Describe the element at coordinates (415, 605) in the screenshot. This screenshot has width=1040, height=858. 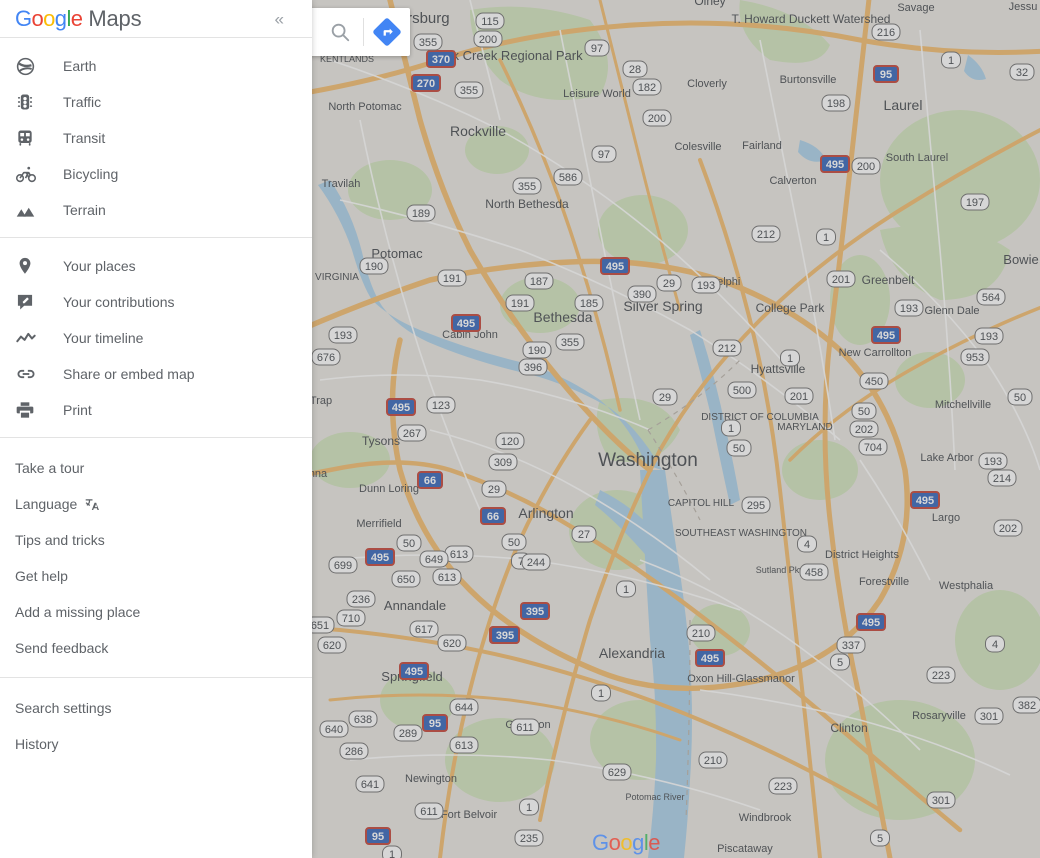
I see `map-label: Annandale` at that location.